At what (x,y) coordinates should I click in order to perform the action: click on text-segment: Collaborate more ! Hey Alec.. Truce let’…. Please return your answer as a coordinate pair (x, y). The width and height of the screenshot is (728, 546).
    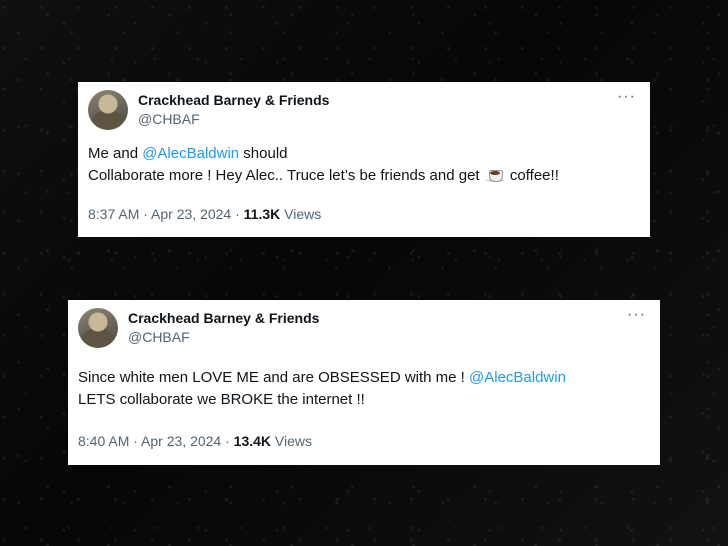
    Looking at the image, I should click on (286, 175).